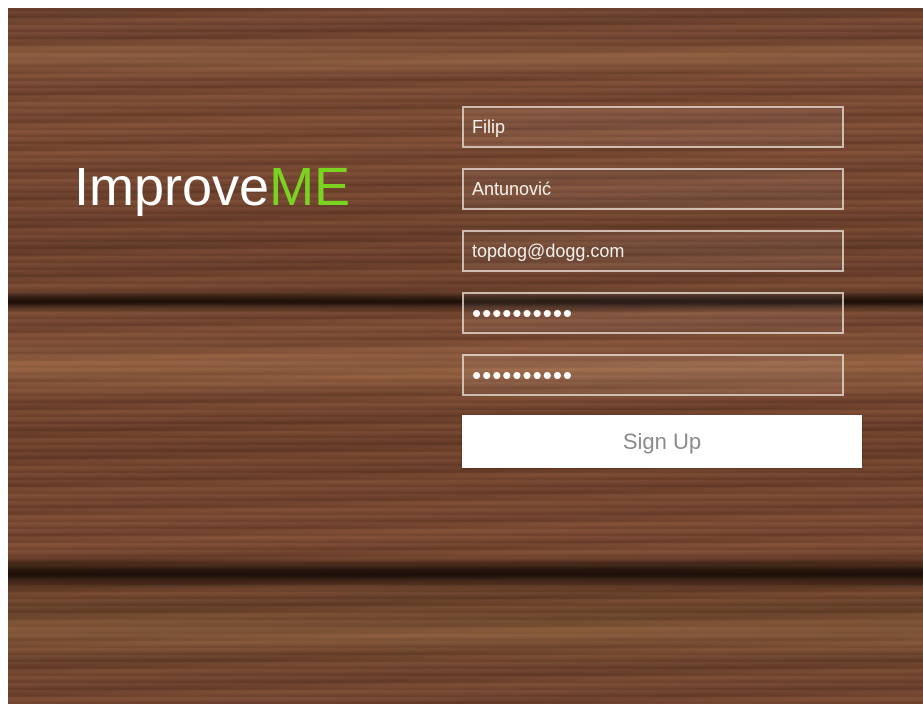 The image size is (923, 704). What do you see at coordinates (465, 573) in the screenshot?
I see `plank-seam` at bounding box center [465, 573].